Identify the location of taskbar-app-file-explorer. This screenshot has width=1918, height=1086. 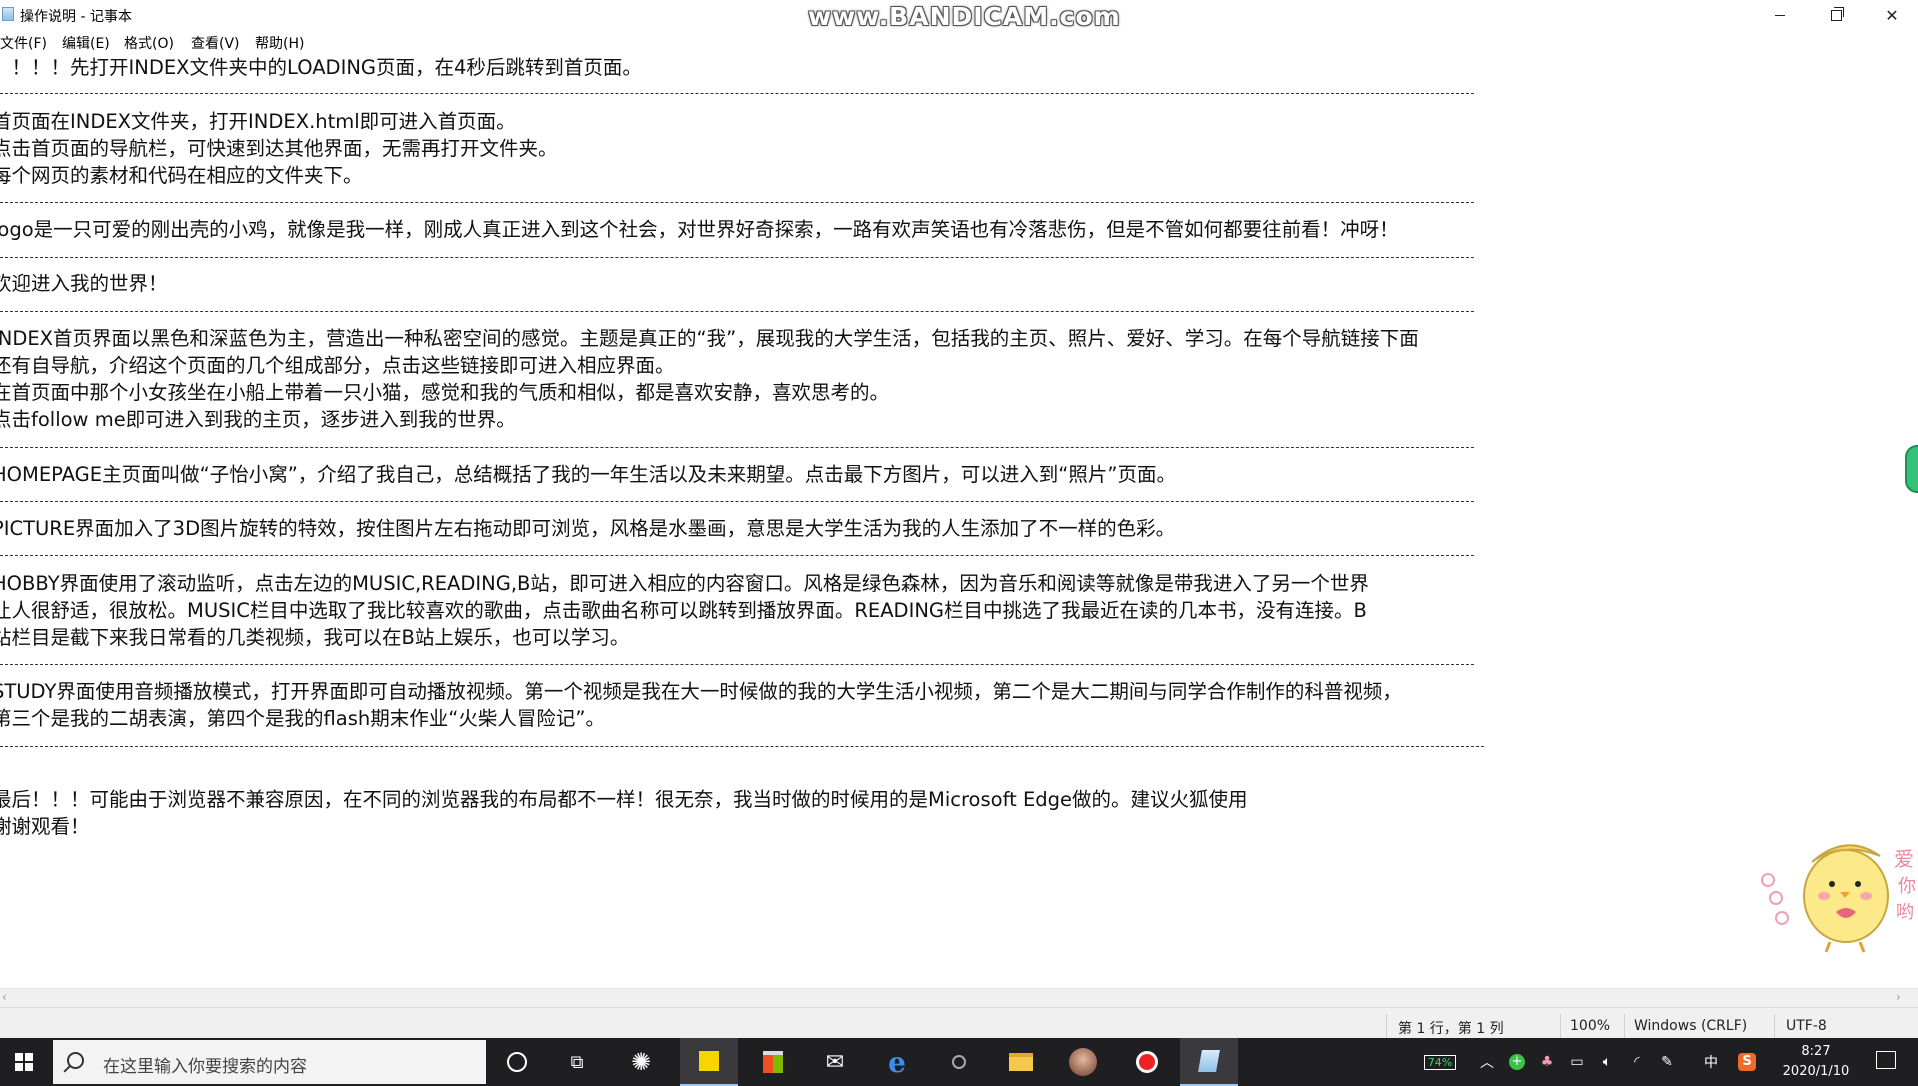
(1021, 1062).